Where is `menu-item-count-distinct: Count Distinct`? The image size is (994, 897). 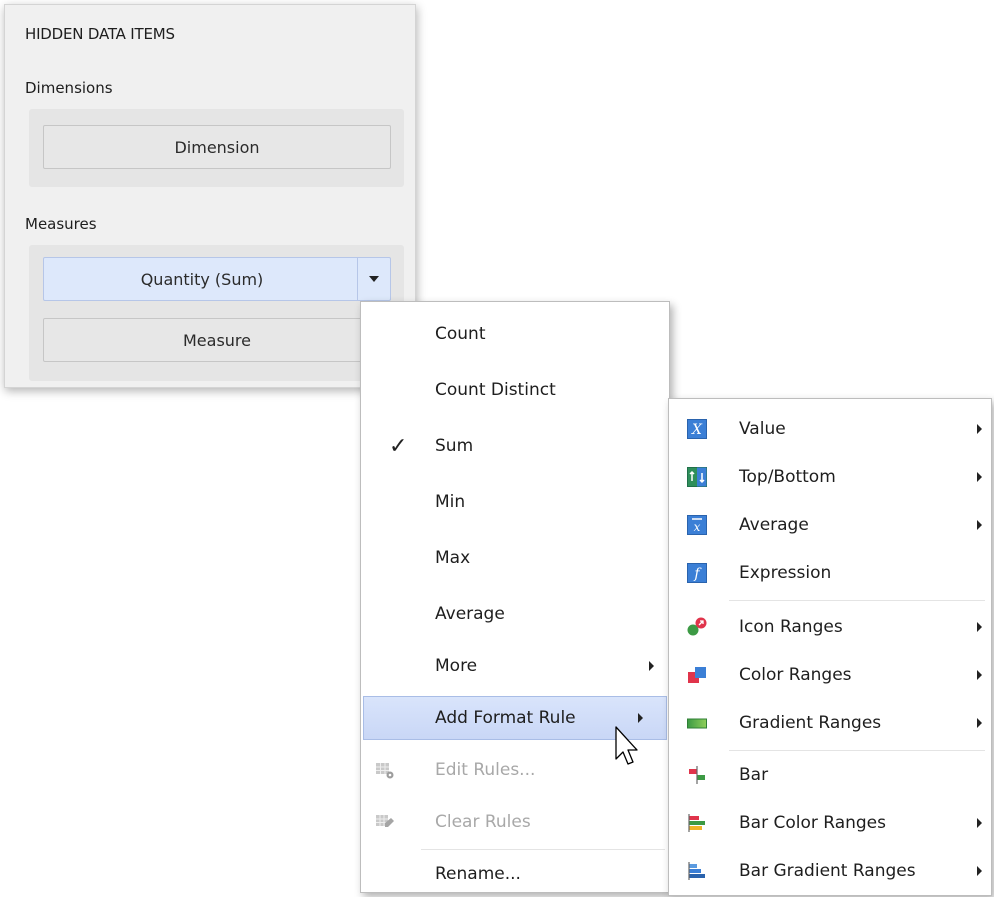 menu-item-count-distinct: Count Distinct is located at coordinates (515, 390).